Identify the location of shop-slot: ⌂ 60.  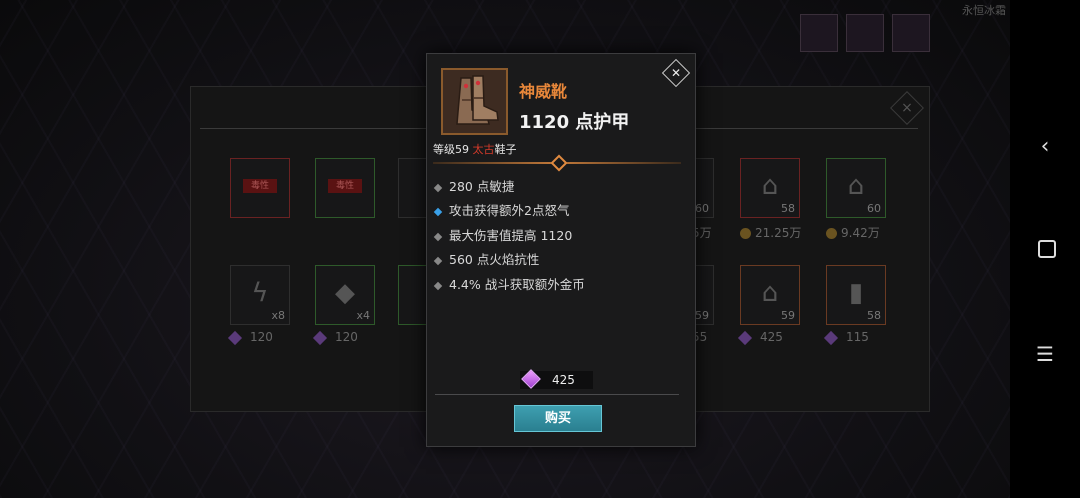
(856, 188).